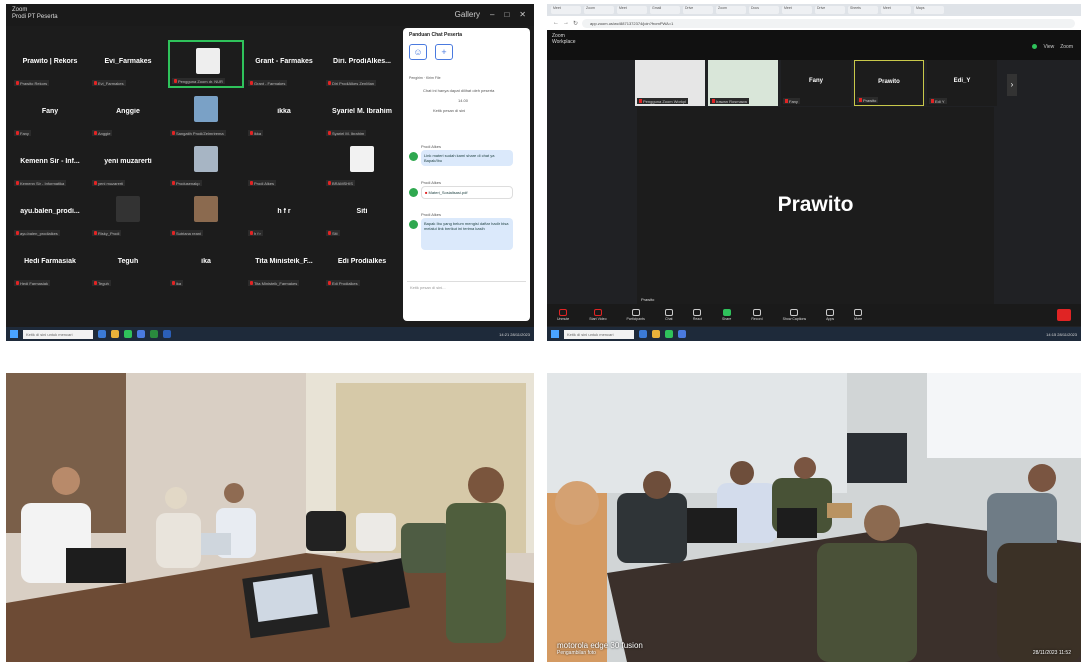 The height and width of the screenshot is (662, 1081). What do you see at coordinates (636, 315) in the screenshot?
I see `control-participants: Participants` at bounding box center [636, 315].